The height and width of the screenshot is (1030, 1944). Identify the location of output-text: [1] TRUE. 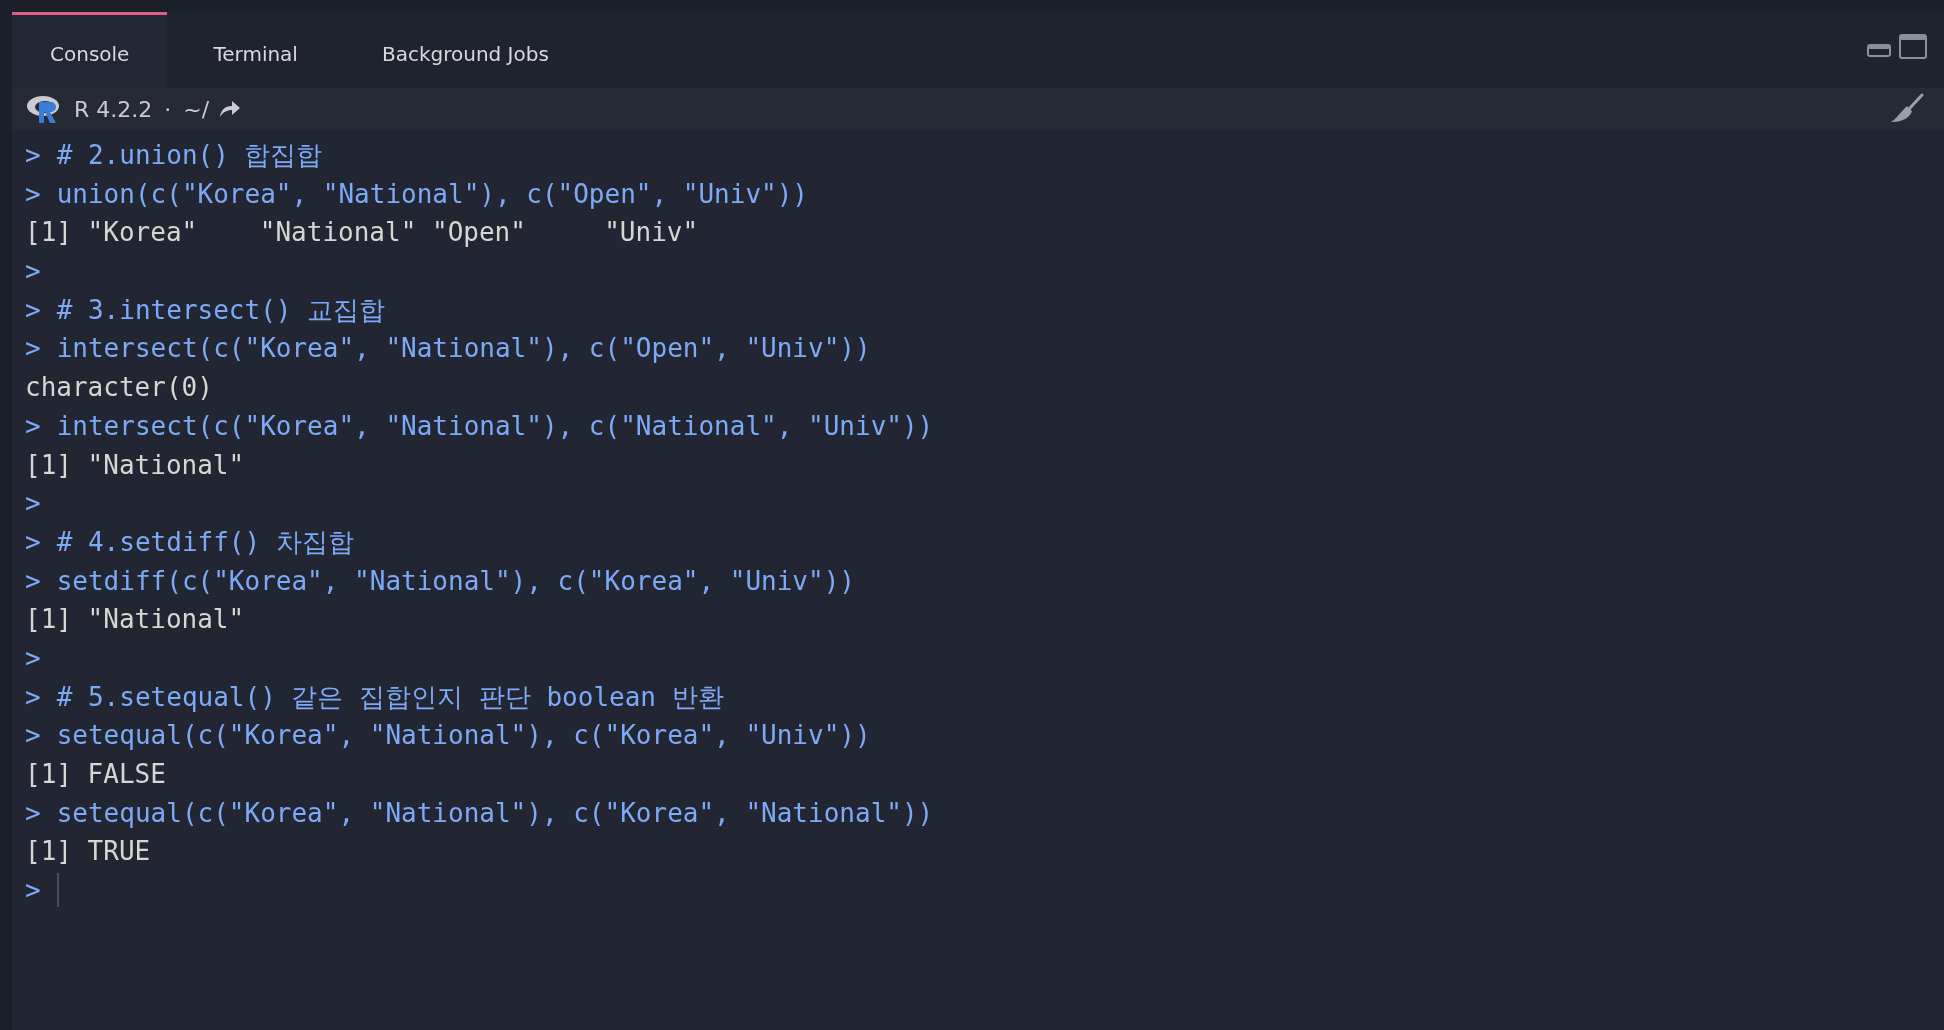
(88, 852).